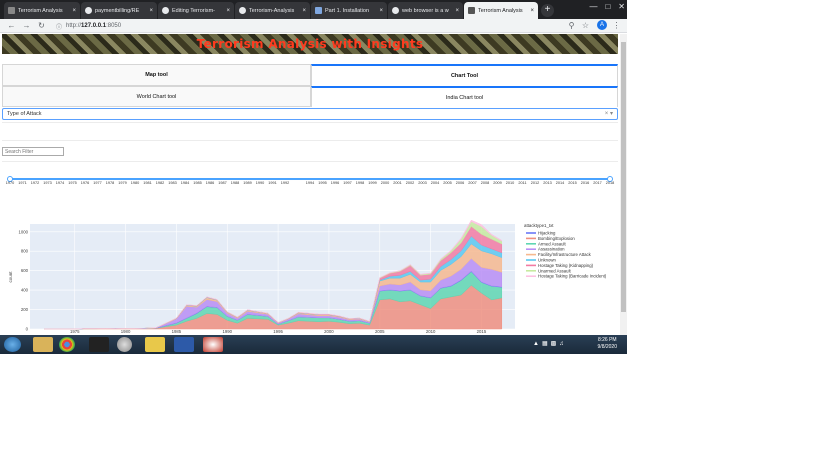  What do you see at coordinates (349, 10) in the screenshot?
I see `browser-tab: Part 1. Installation ×` at bounding box center [349, 10].